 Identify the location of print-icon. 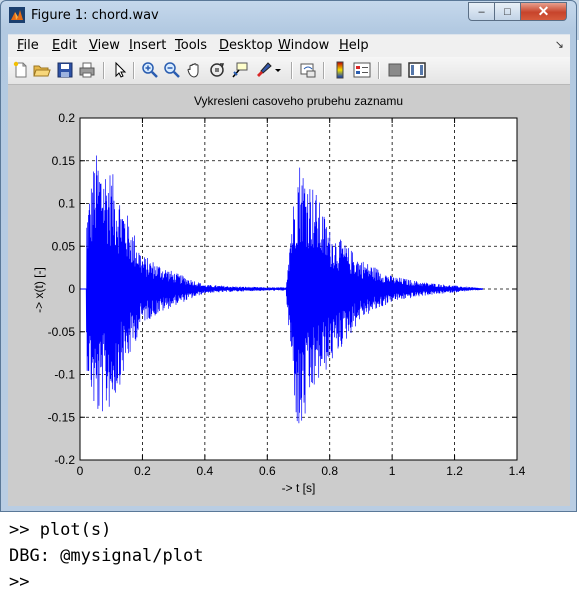
(87, 70).